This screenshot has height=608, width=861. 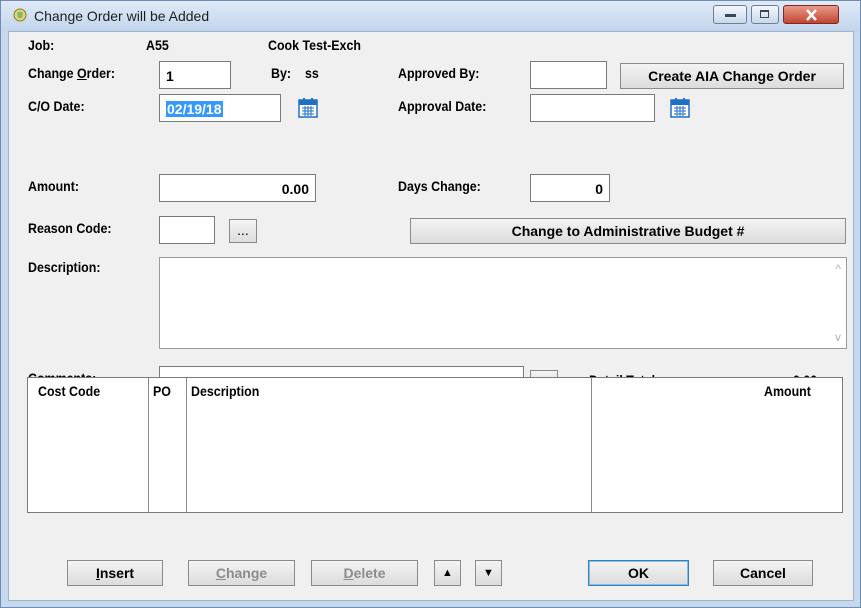 What do you see at coordinates (41, 45) in the screenshot?
I see `job-label: Job:` at bounding box center [41, 45].